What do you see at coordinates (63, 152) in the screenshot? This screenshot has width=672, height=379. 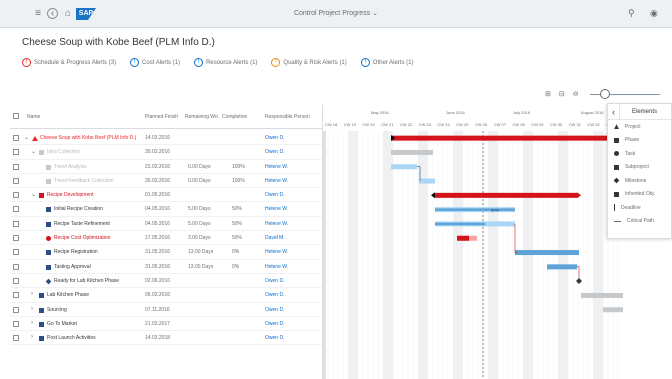 I see `row-name: Idea Collection` at bounding box center [63, 152].